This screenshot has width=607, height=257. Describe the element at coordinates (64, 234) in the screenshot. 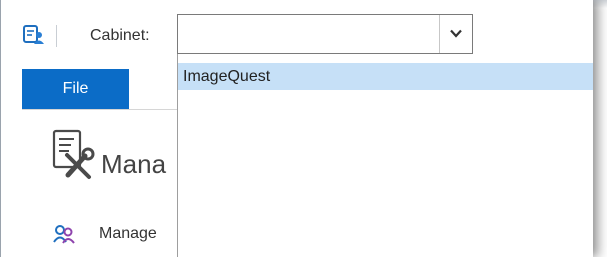

I see `users-icon` at that location.